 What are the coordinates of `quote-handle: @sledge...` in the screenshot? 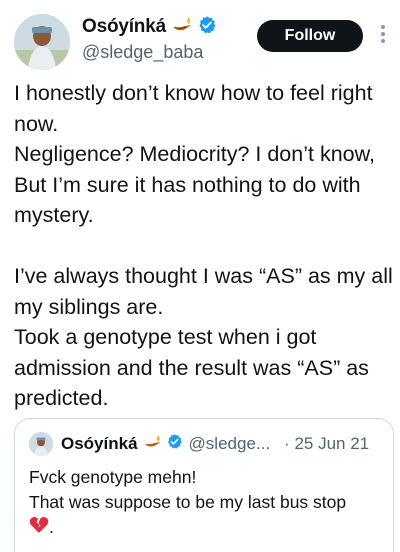 It's located at (229, 443).